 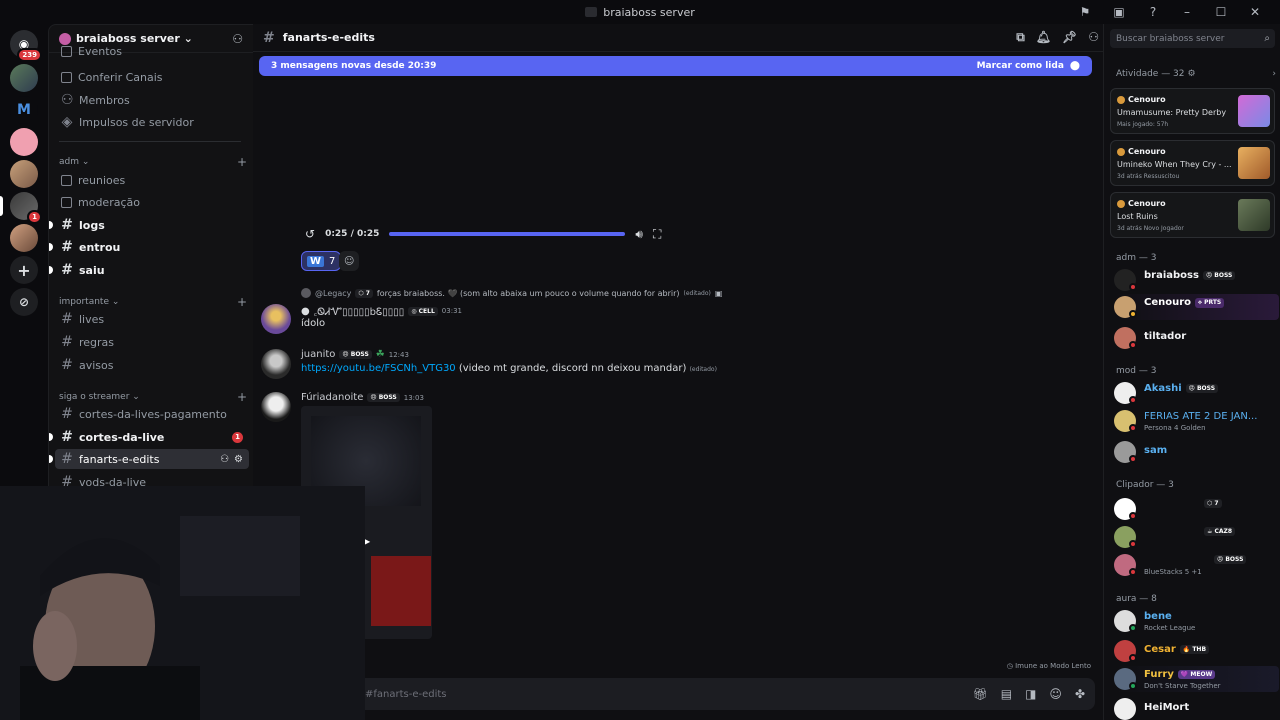 What do you see at coordinates (1196, 679) in the screenshot?
I see `member-furry: Furry 💜 MEOW Don't Starve Together` at bounding box center [1196, 679].